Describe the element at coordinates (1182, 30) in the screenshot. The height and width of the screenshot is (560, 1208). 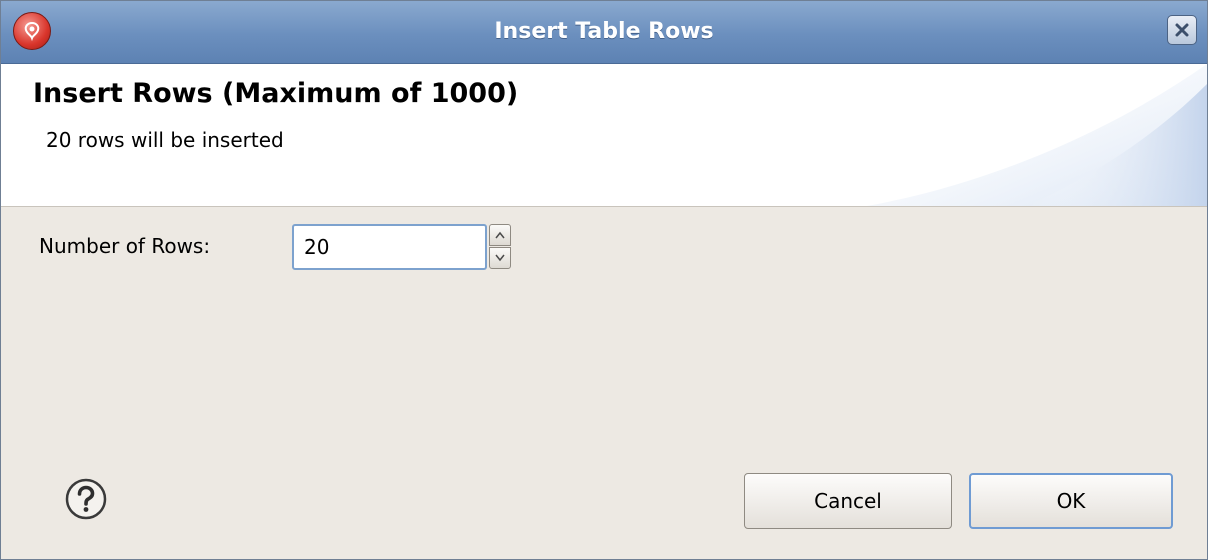
I see `close-icon` at that location.